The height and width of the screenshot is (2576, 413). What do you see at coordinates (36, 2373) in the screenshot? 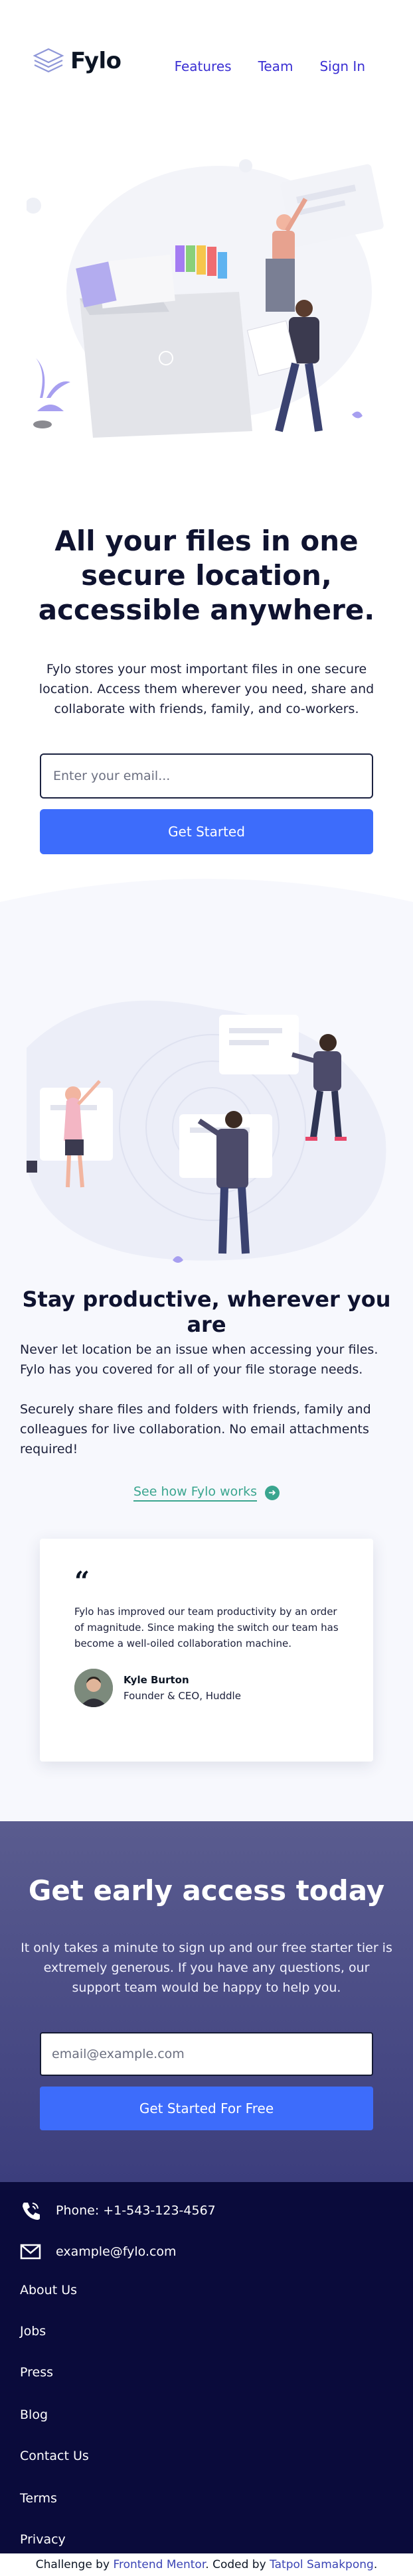
I see `footer-link-press: Press` at bounding box center [36, 2373].